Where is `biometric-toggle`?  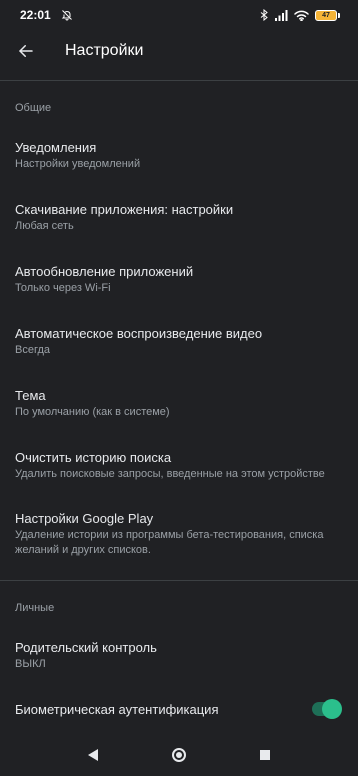
biometric-toggle is located at coordinates (327, 709).